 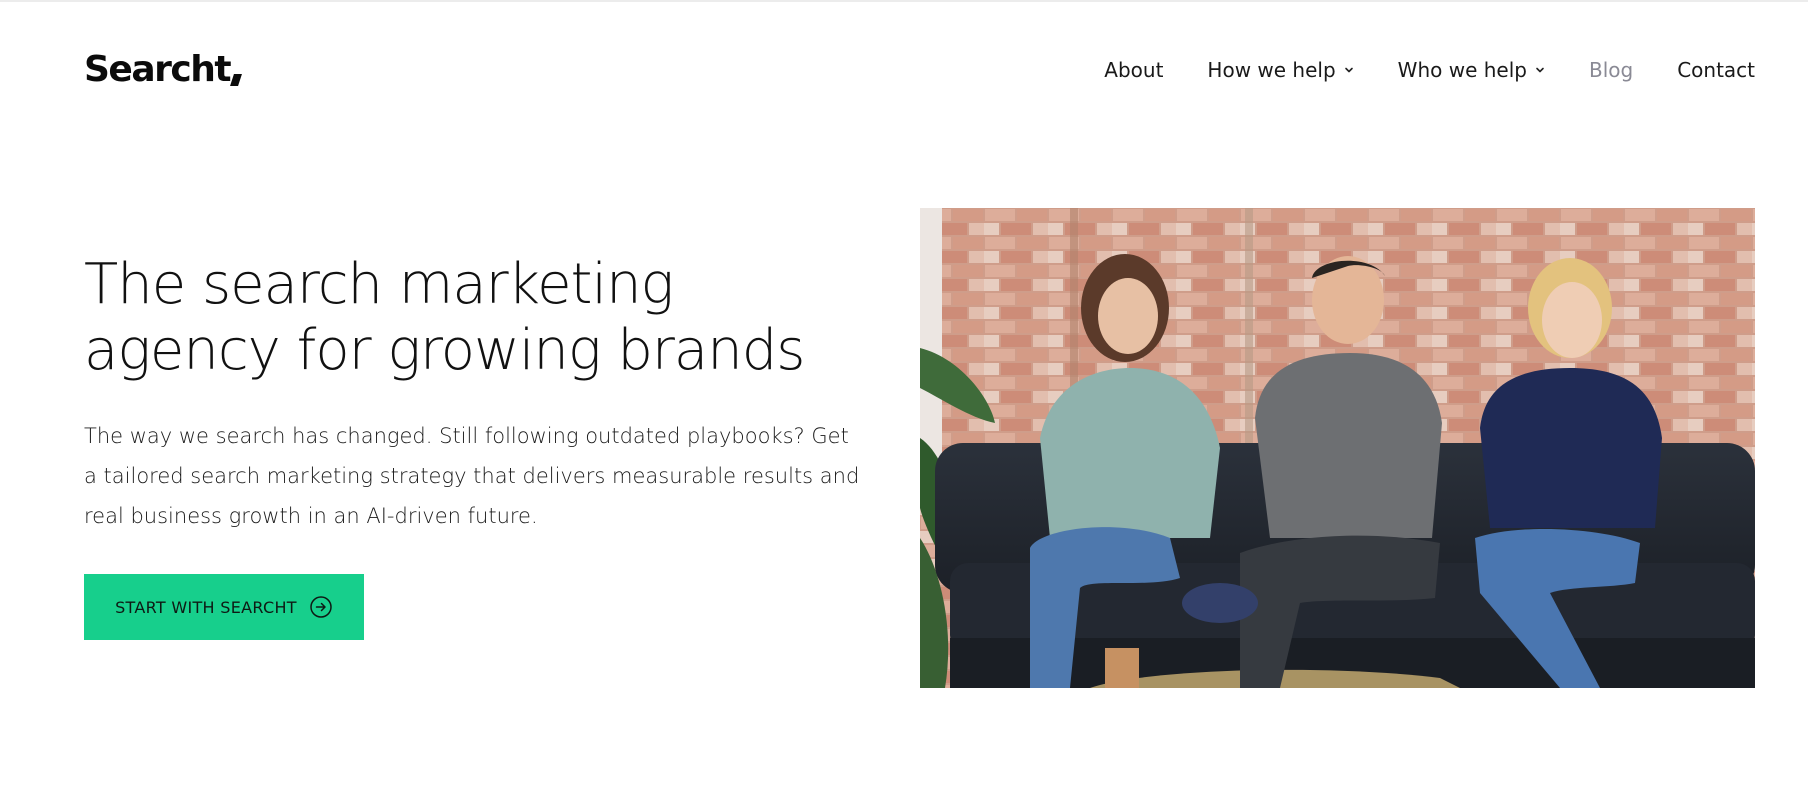 What do you see at coordinates (379, 284) in the screenshot?
I see `hero-title-line: The search marketing` at bounding box center [379, 284].